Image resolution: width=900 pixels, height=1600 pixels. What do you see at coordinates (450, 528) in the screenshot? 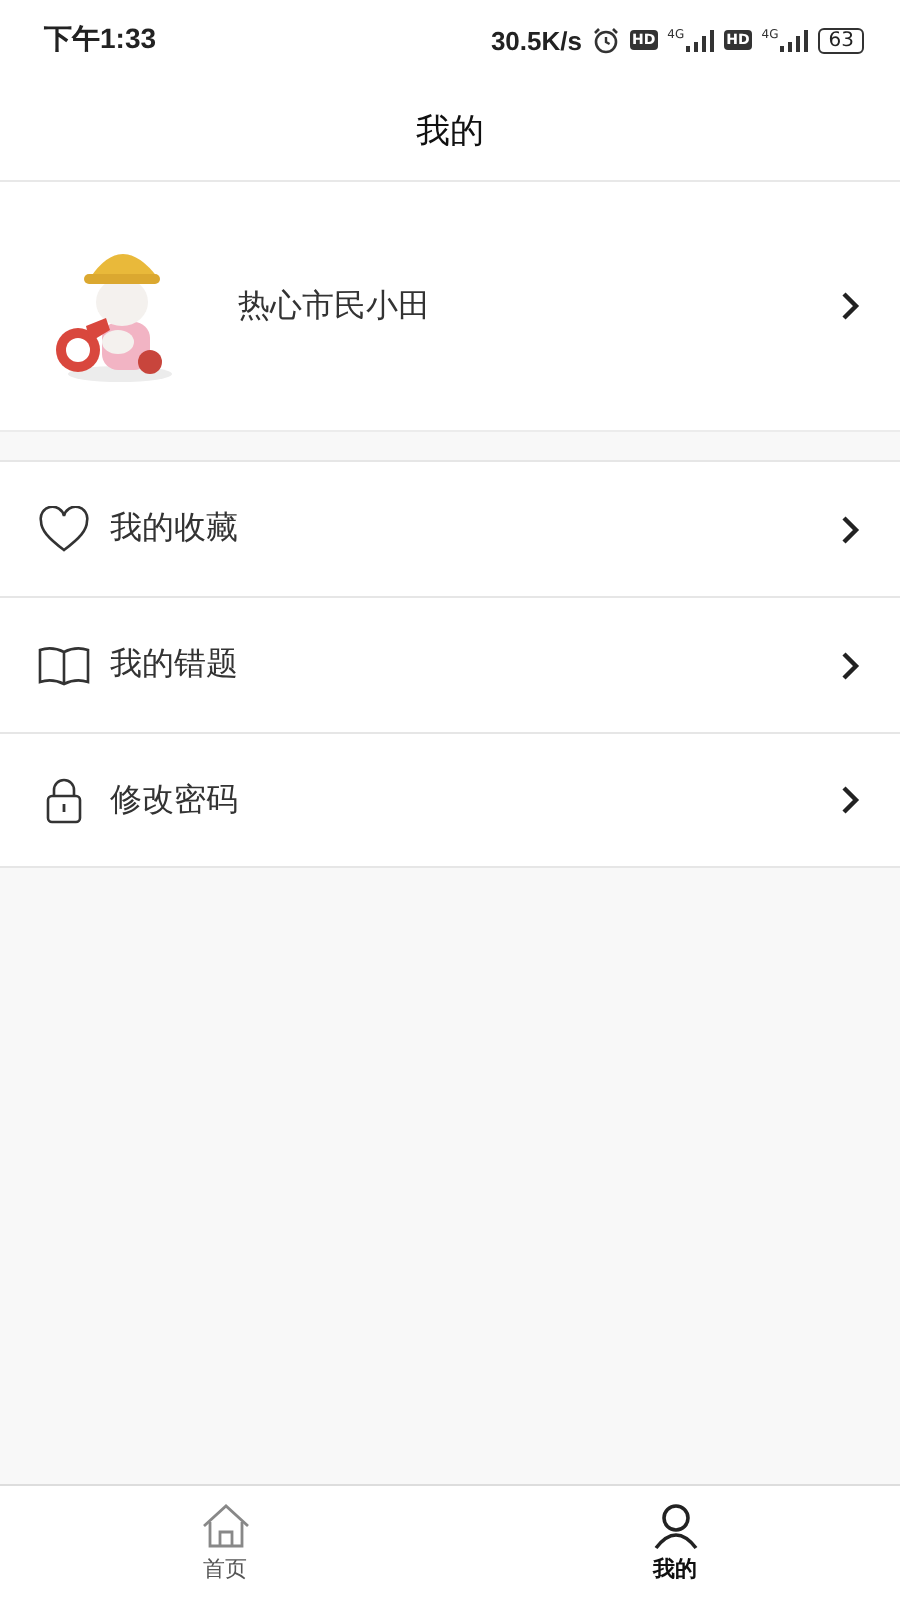
I see `menu-item: 我的收藏` at bounding box center [450, 528].